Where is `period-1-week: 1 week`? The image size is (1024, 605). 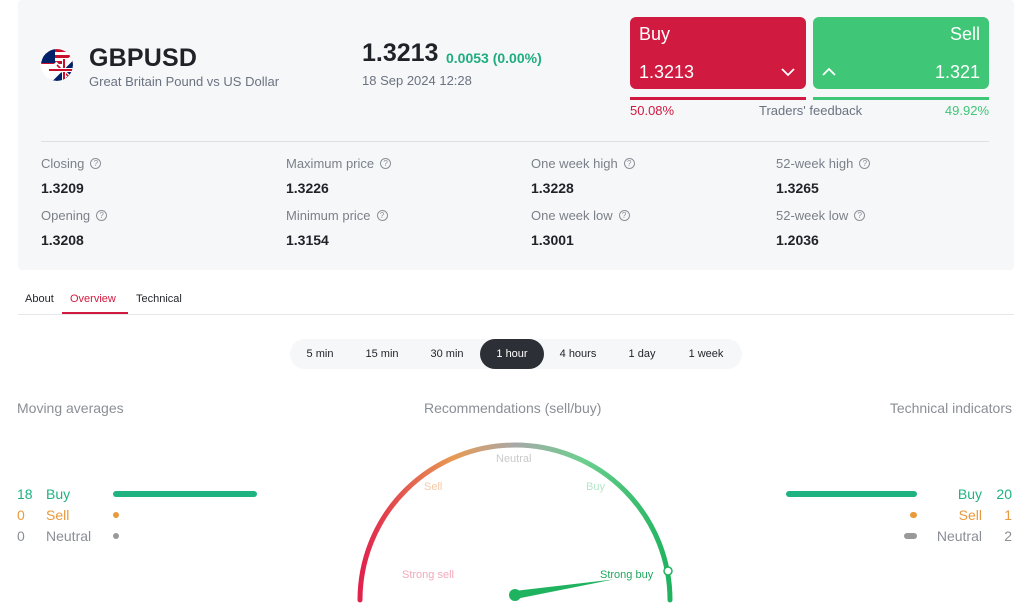 period-1-week: 1 week is located at coordinates (706, 354).